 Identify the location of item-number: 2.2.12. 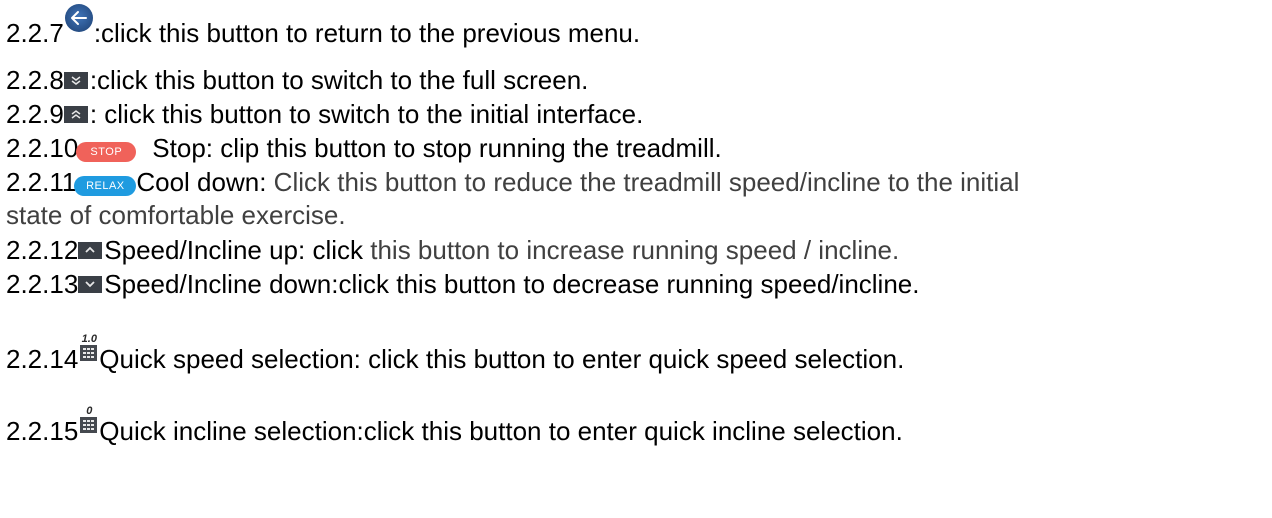
(42, 250).